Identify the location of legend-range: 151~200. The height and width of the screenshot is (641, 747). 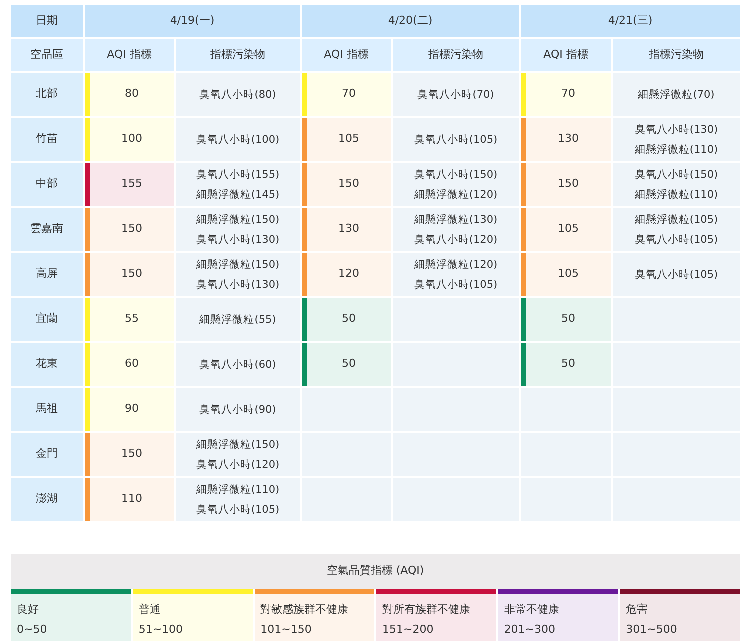
(408, 630).